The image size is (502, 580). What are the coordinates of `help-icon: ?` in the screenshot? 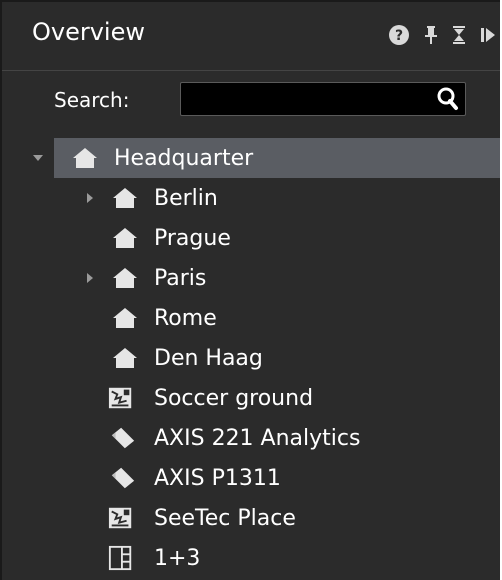 It's located at (399, 35).